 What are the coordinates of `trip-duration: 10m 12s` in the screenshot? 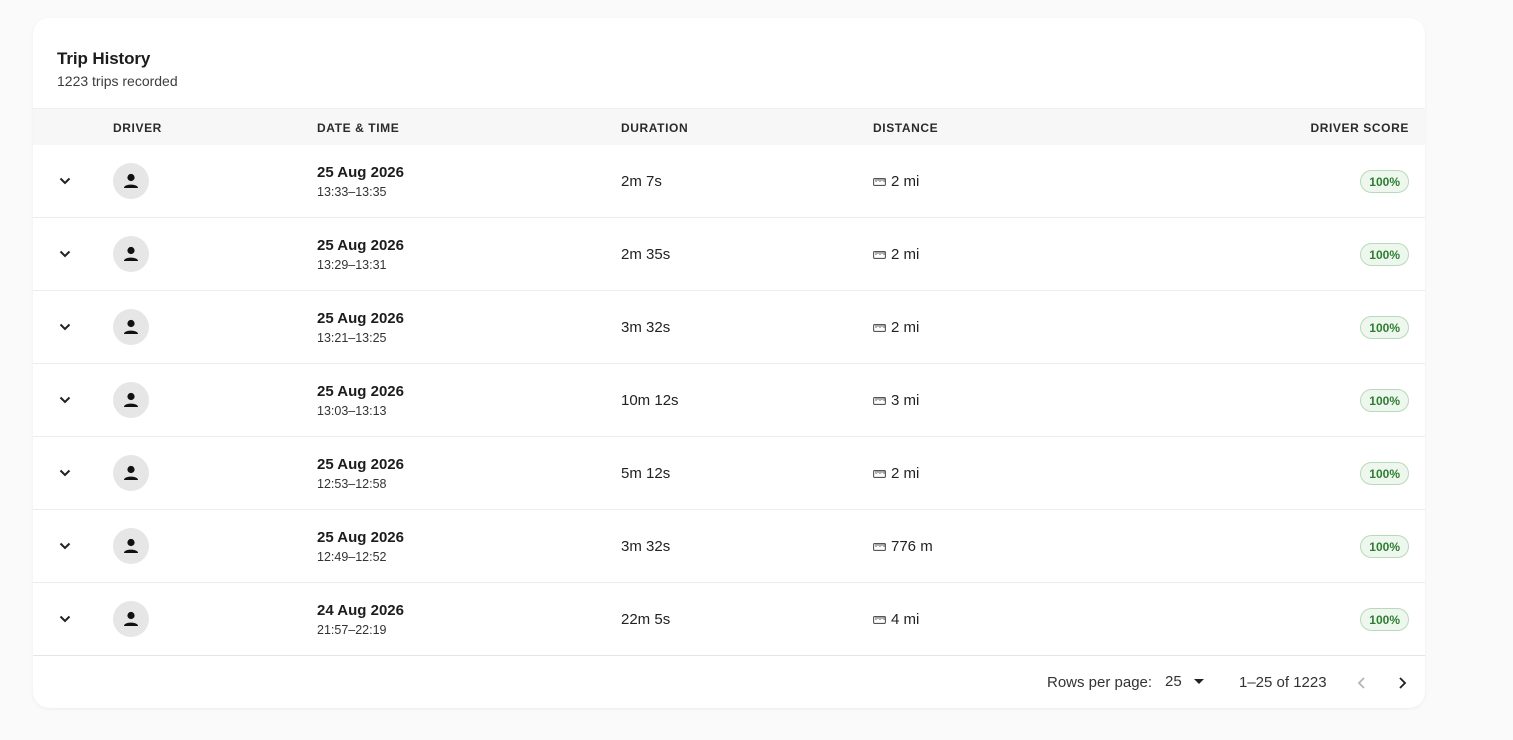 It's located at (650, 400).